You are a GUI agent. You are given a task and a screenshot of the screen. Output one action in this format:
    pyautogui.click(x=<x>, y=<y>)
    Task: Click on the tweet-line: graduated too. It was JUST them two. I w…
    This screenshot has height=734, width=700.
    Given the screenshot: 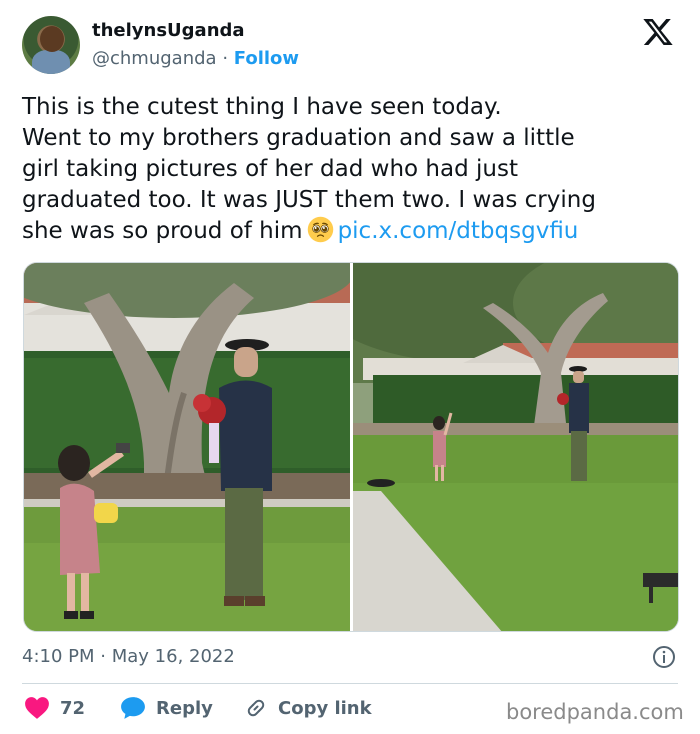 What is the action you would take?
    pyautogui.click(x=309, y=200)
    